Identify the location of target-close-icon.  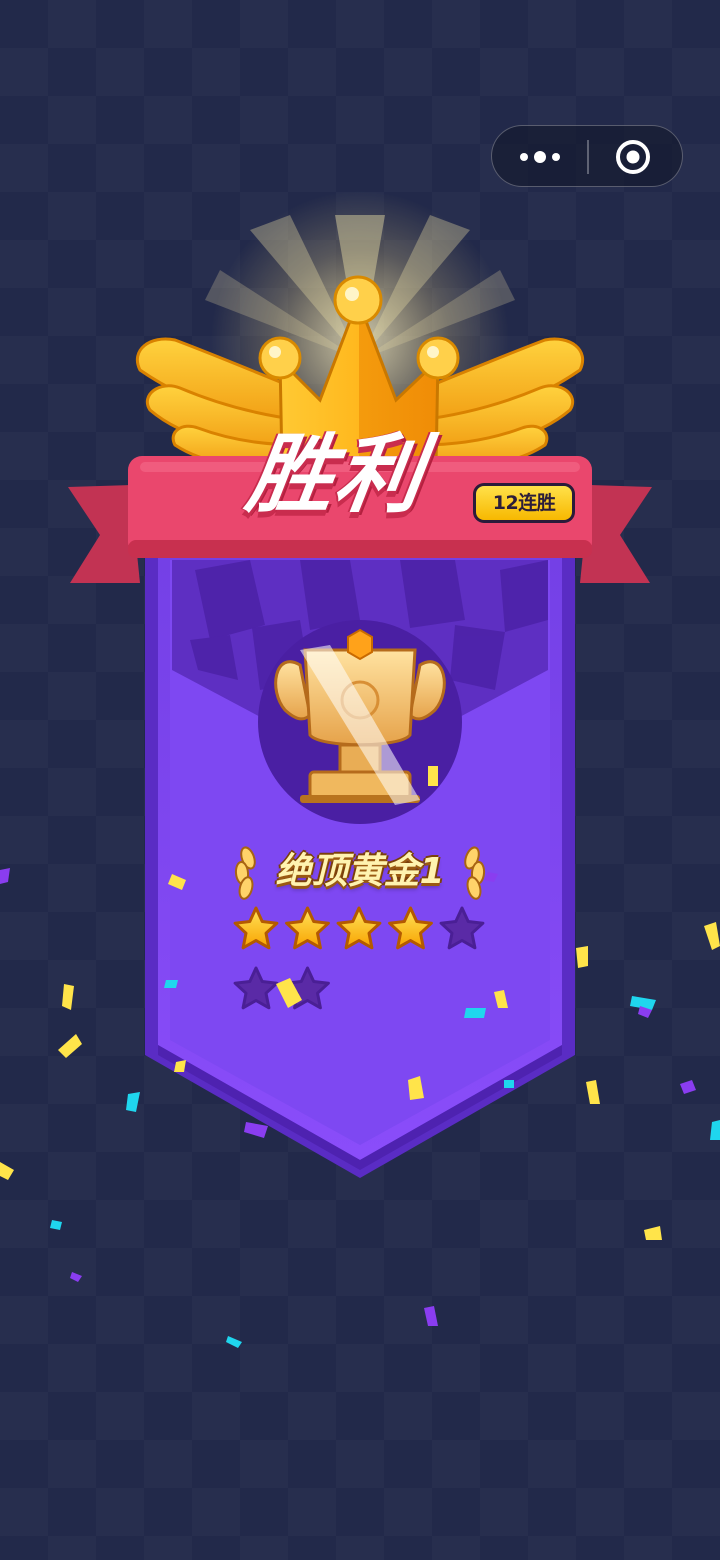
(633, 157).